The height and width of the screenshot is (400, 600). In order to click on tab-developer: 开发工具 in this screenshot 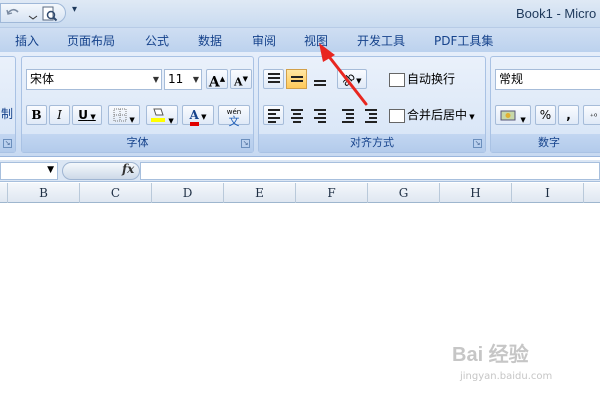, I will do `click(381, 40)`.